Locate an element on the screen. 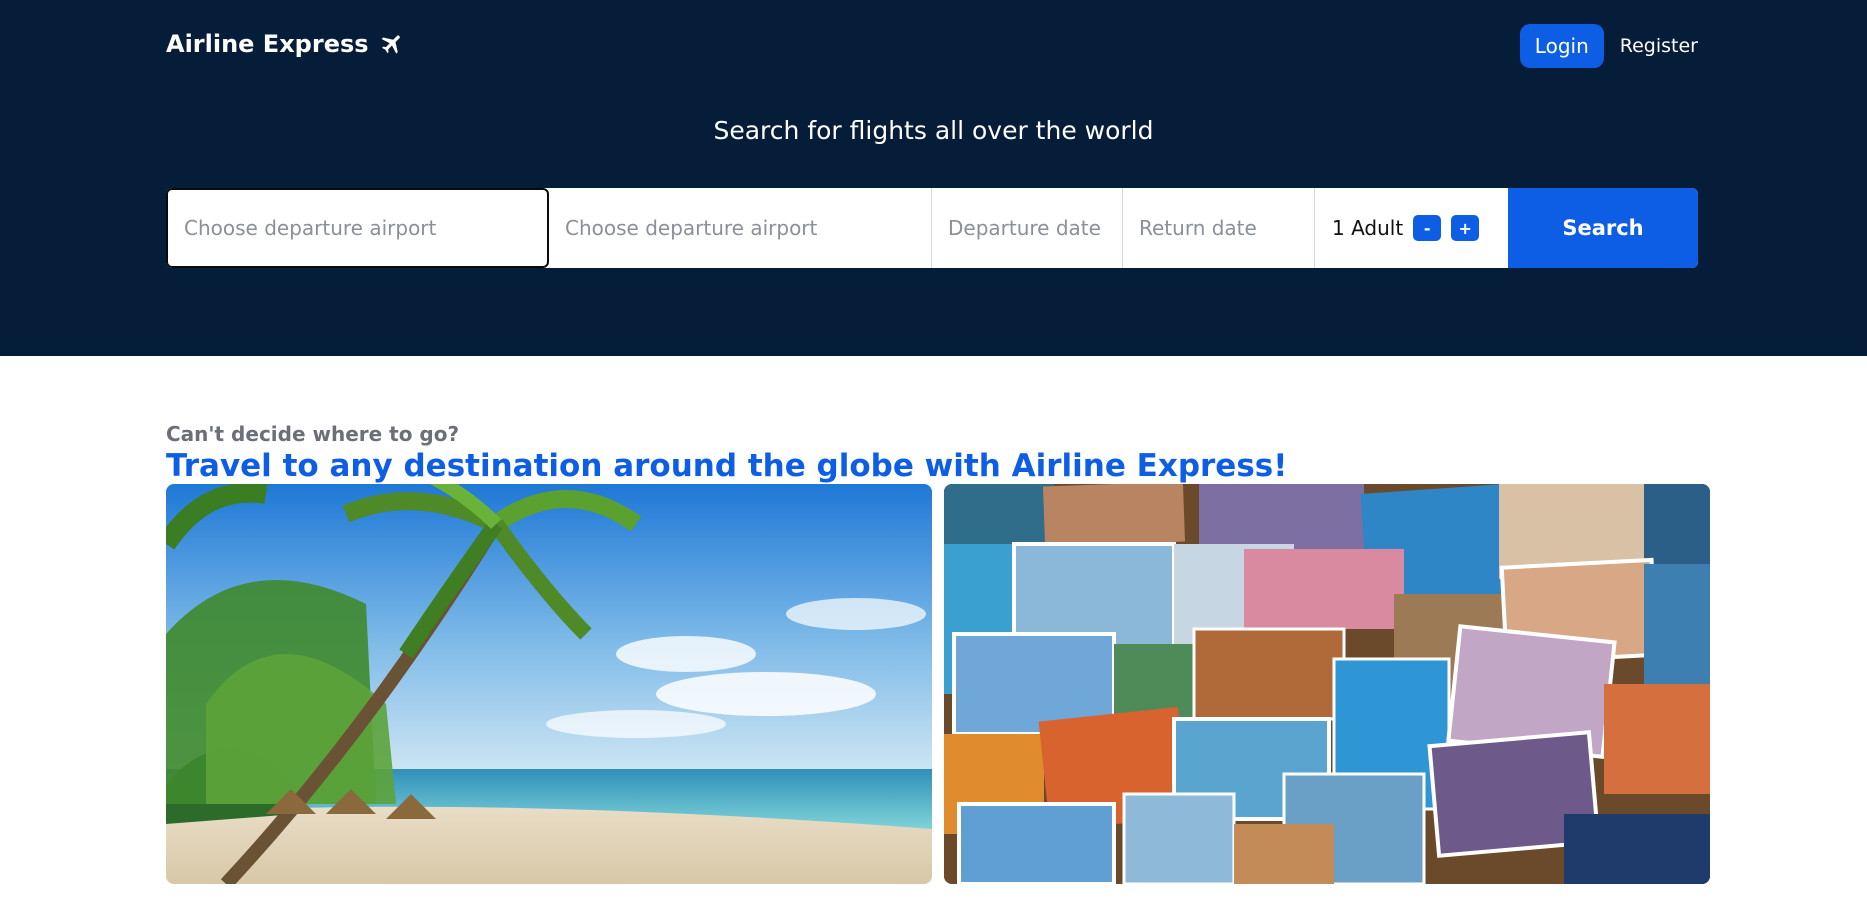 The height and width of the screenshot is (900, 1867). increment-passengers-button: + is located at coordinates (1465, 228).